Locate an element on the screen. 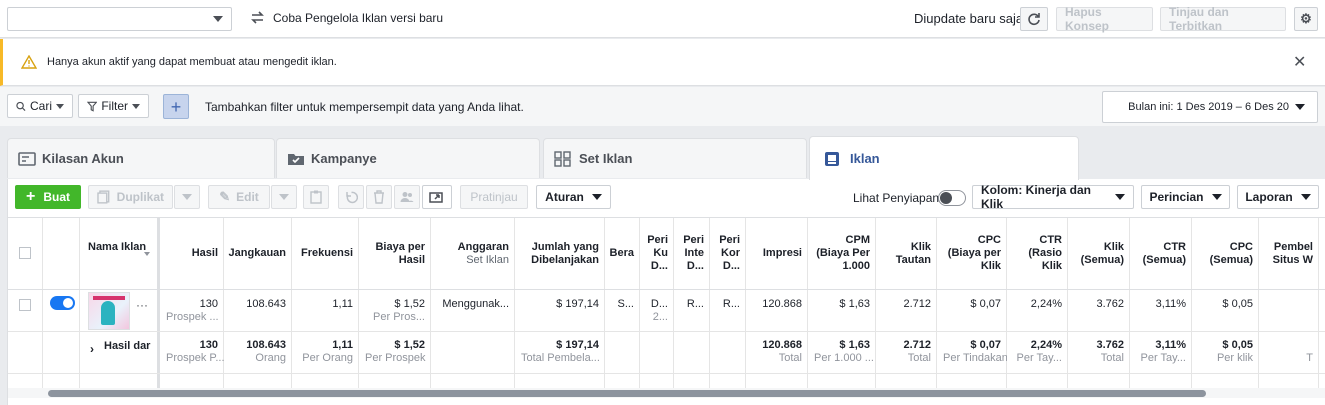 Image resolution: width=1325 pixels, height=405 pixels. column-header: Biaya per Hasil is located at coordinates (395, 254).